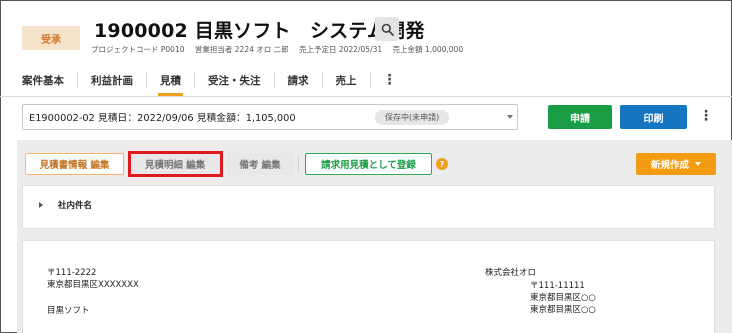 The height and width of the screenshot is (333, 732). I want to click on new-create-button: 新規作成, so click(676, 164).